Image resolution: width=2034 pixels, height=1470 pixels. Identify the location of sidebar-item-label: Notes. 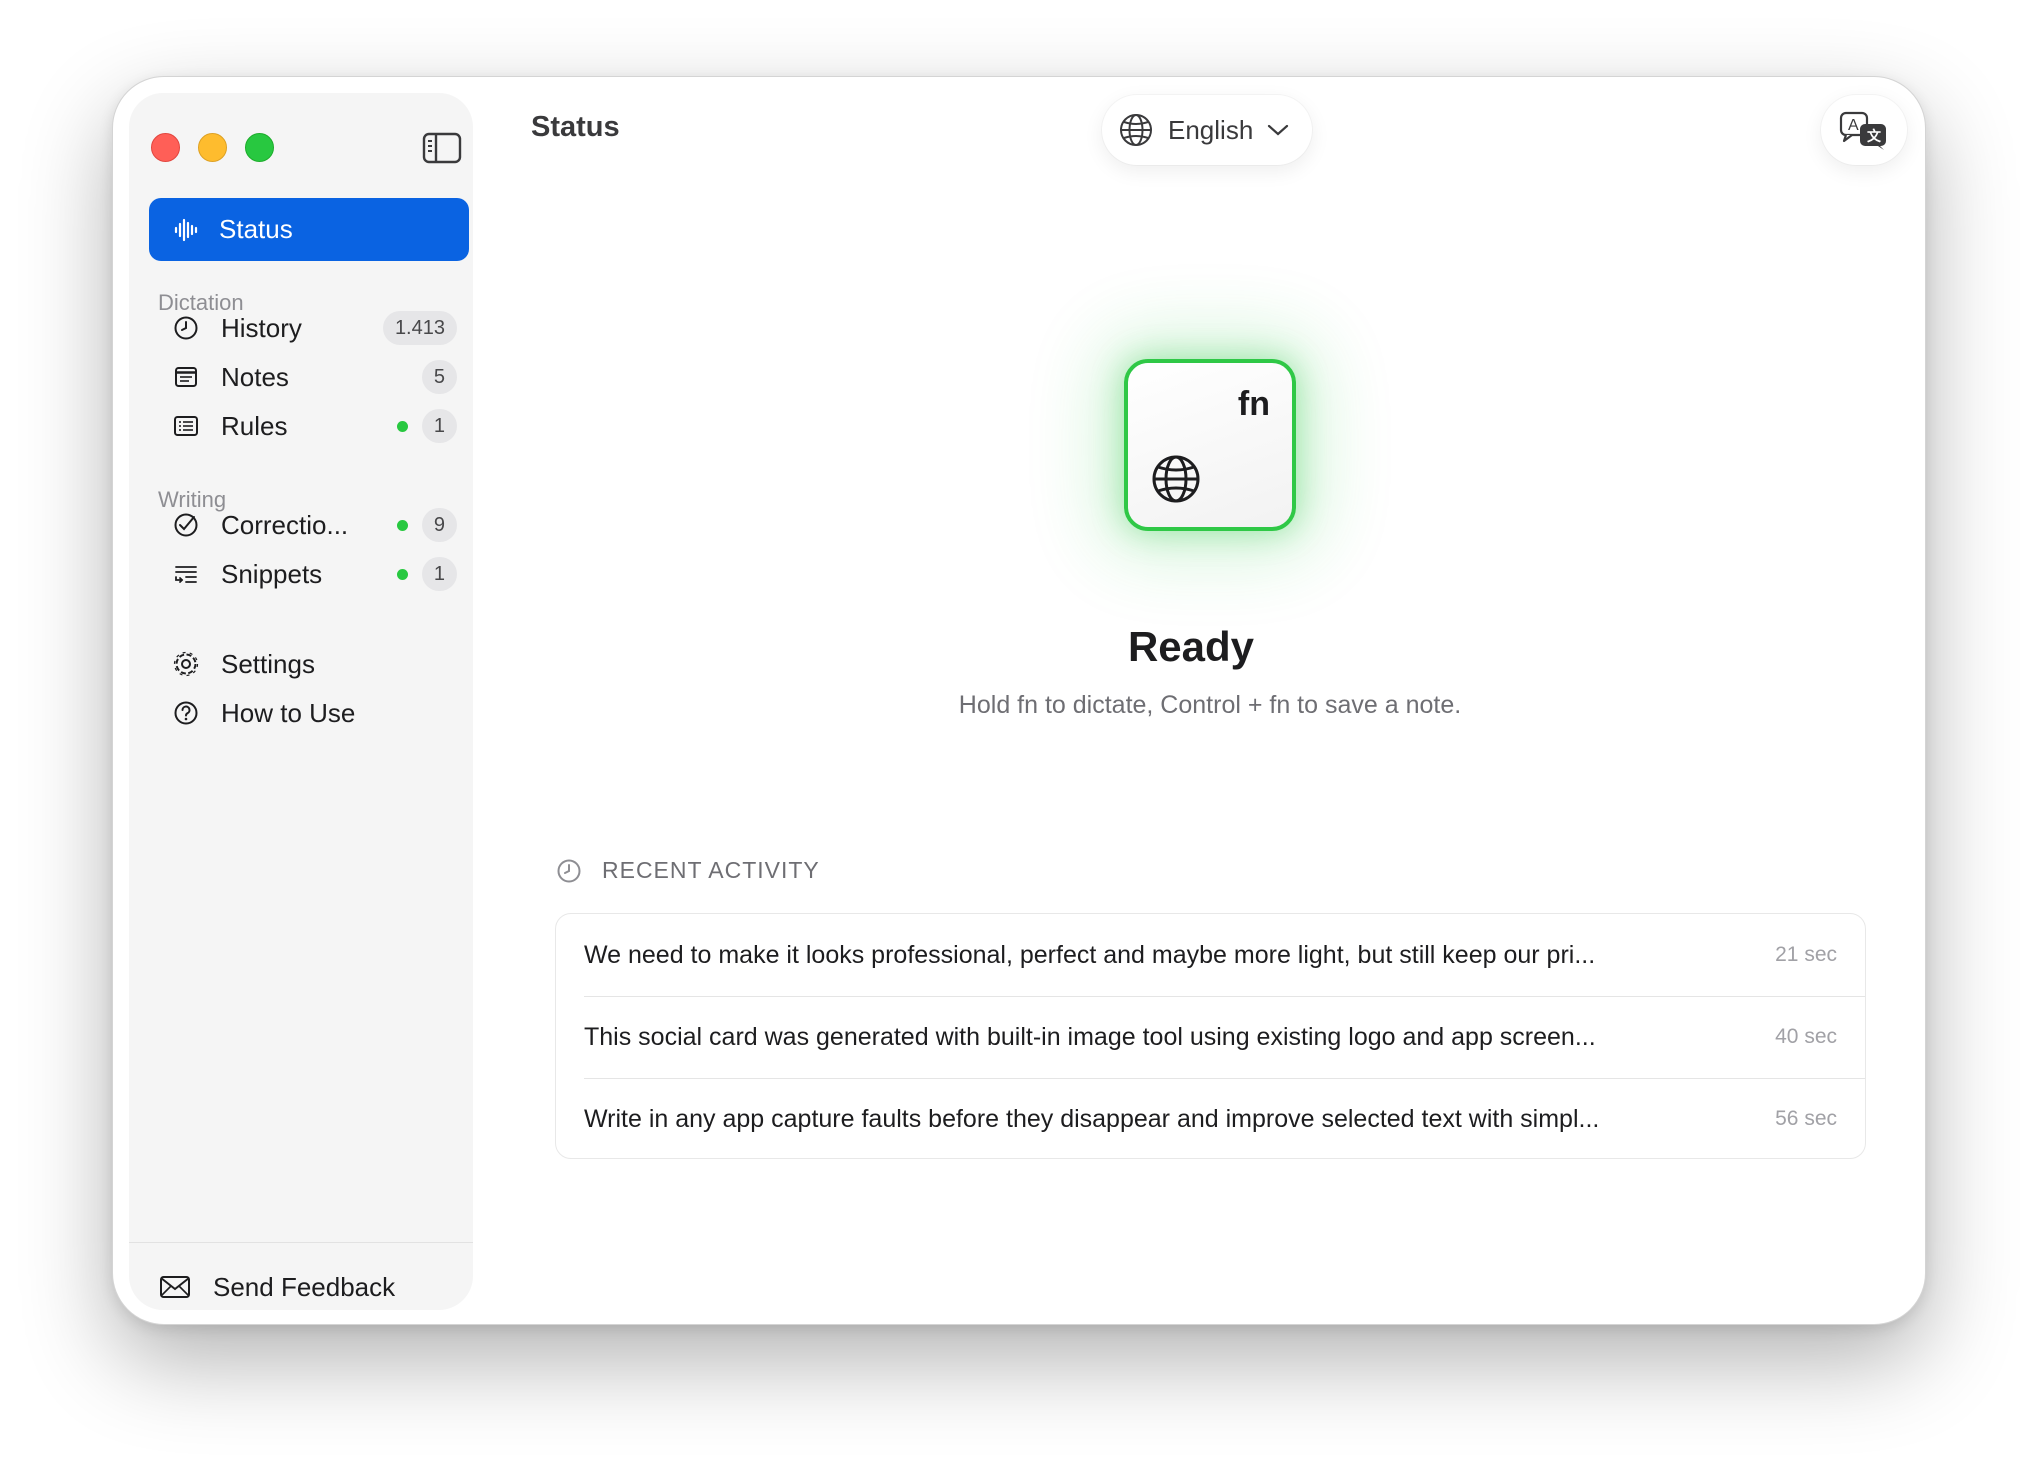
(255, 376).